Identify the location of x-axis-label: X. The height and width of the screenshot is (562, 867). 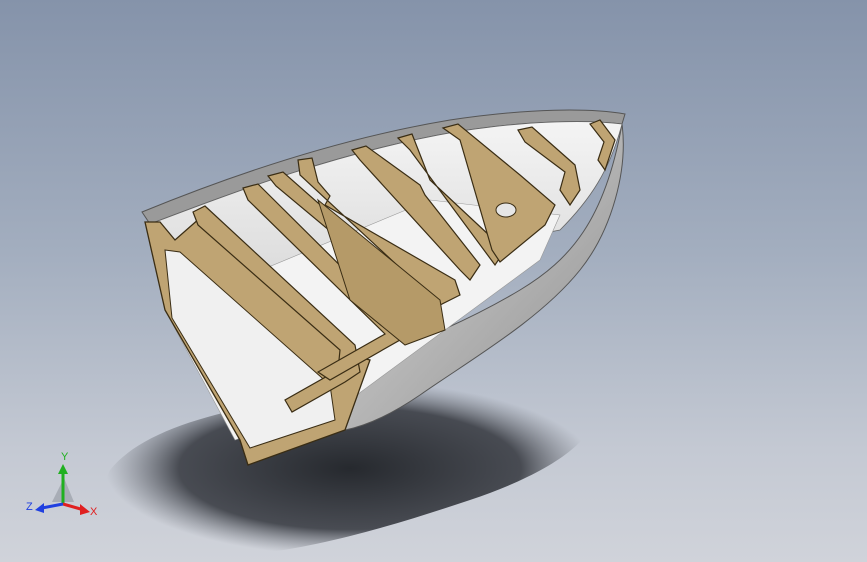
(94, 512).